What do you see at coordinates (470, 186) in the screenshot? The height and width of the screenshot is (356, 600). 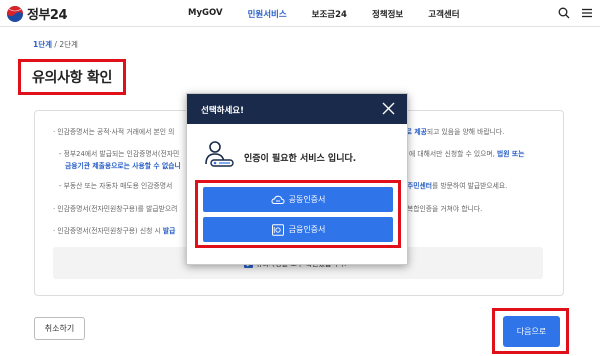 I see `notice-text: 를 방문하여 발급받으세요.` at bounding box center [470, 186].